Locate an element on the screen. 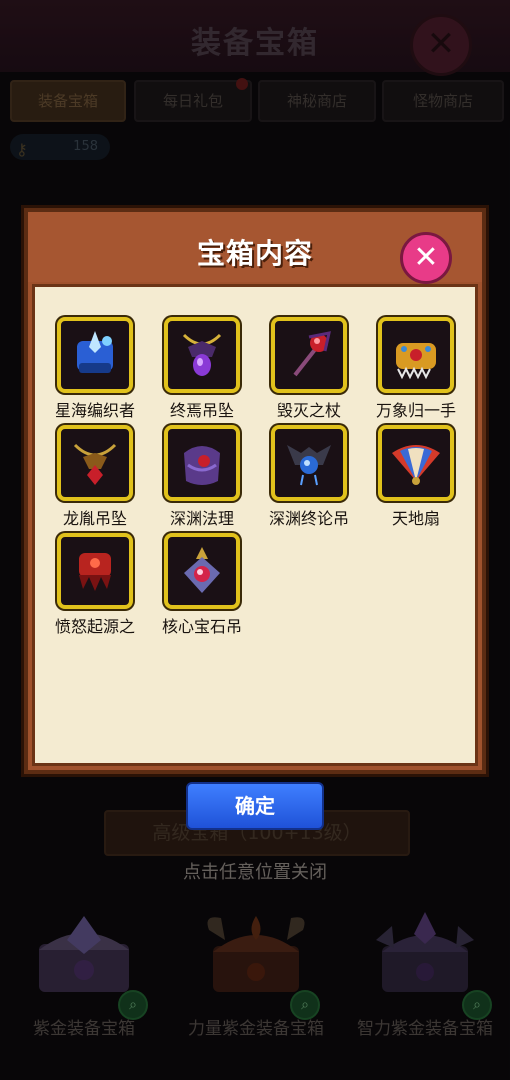 The height and width of the screenshot is (1080, 510). gauntlet-gold-icon is located at coordinates (416, 361).